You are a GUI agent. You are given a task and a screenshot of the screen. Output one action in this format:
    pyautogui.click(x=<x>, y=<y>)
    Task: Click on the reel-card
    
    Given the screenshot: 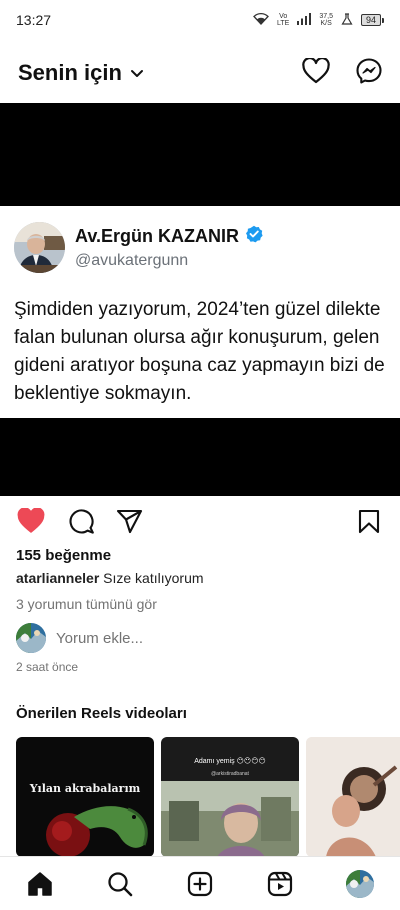 What is the action you would take?
    pyautogui.click(x=353, y=797)
    